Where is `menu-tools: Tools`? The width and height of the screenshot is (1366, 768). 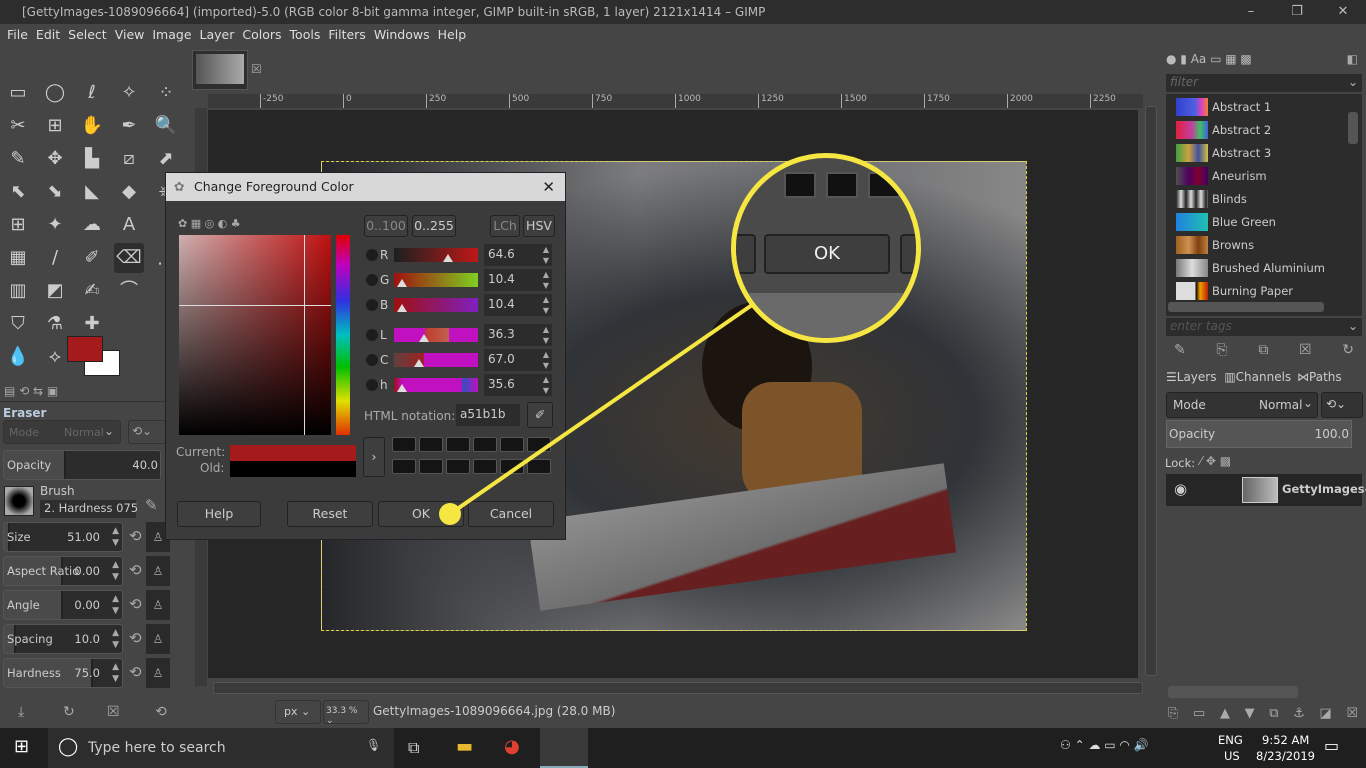
menu-tools: Tools is located at coordinates (305, 35).